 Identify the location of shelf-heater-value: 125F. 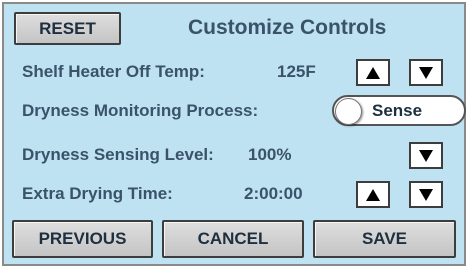
(296, 71).